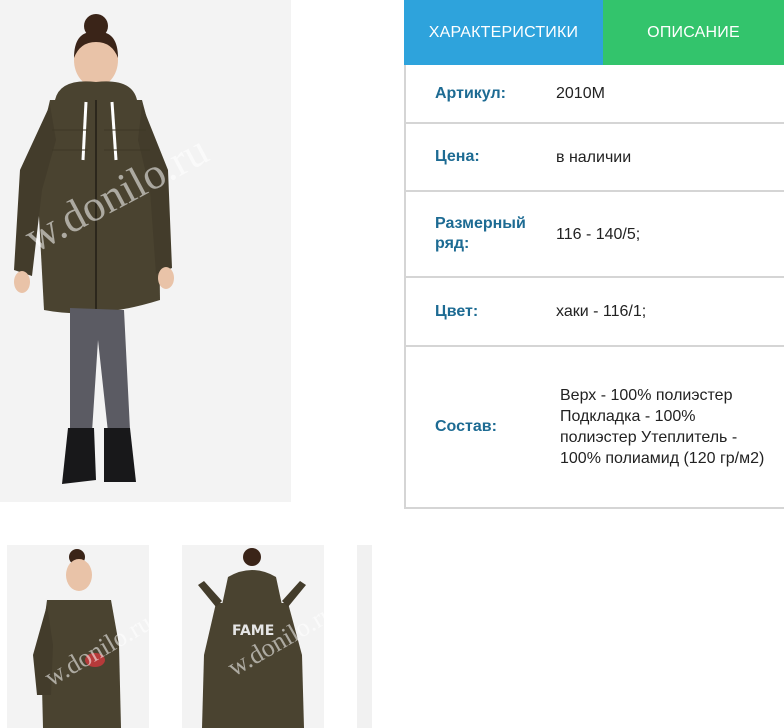  Describe the element at coordinates (470, 93) in the screenshot. I see `spec-label: Артикул:` at that location.